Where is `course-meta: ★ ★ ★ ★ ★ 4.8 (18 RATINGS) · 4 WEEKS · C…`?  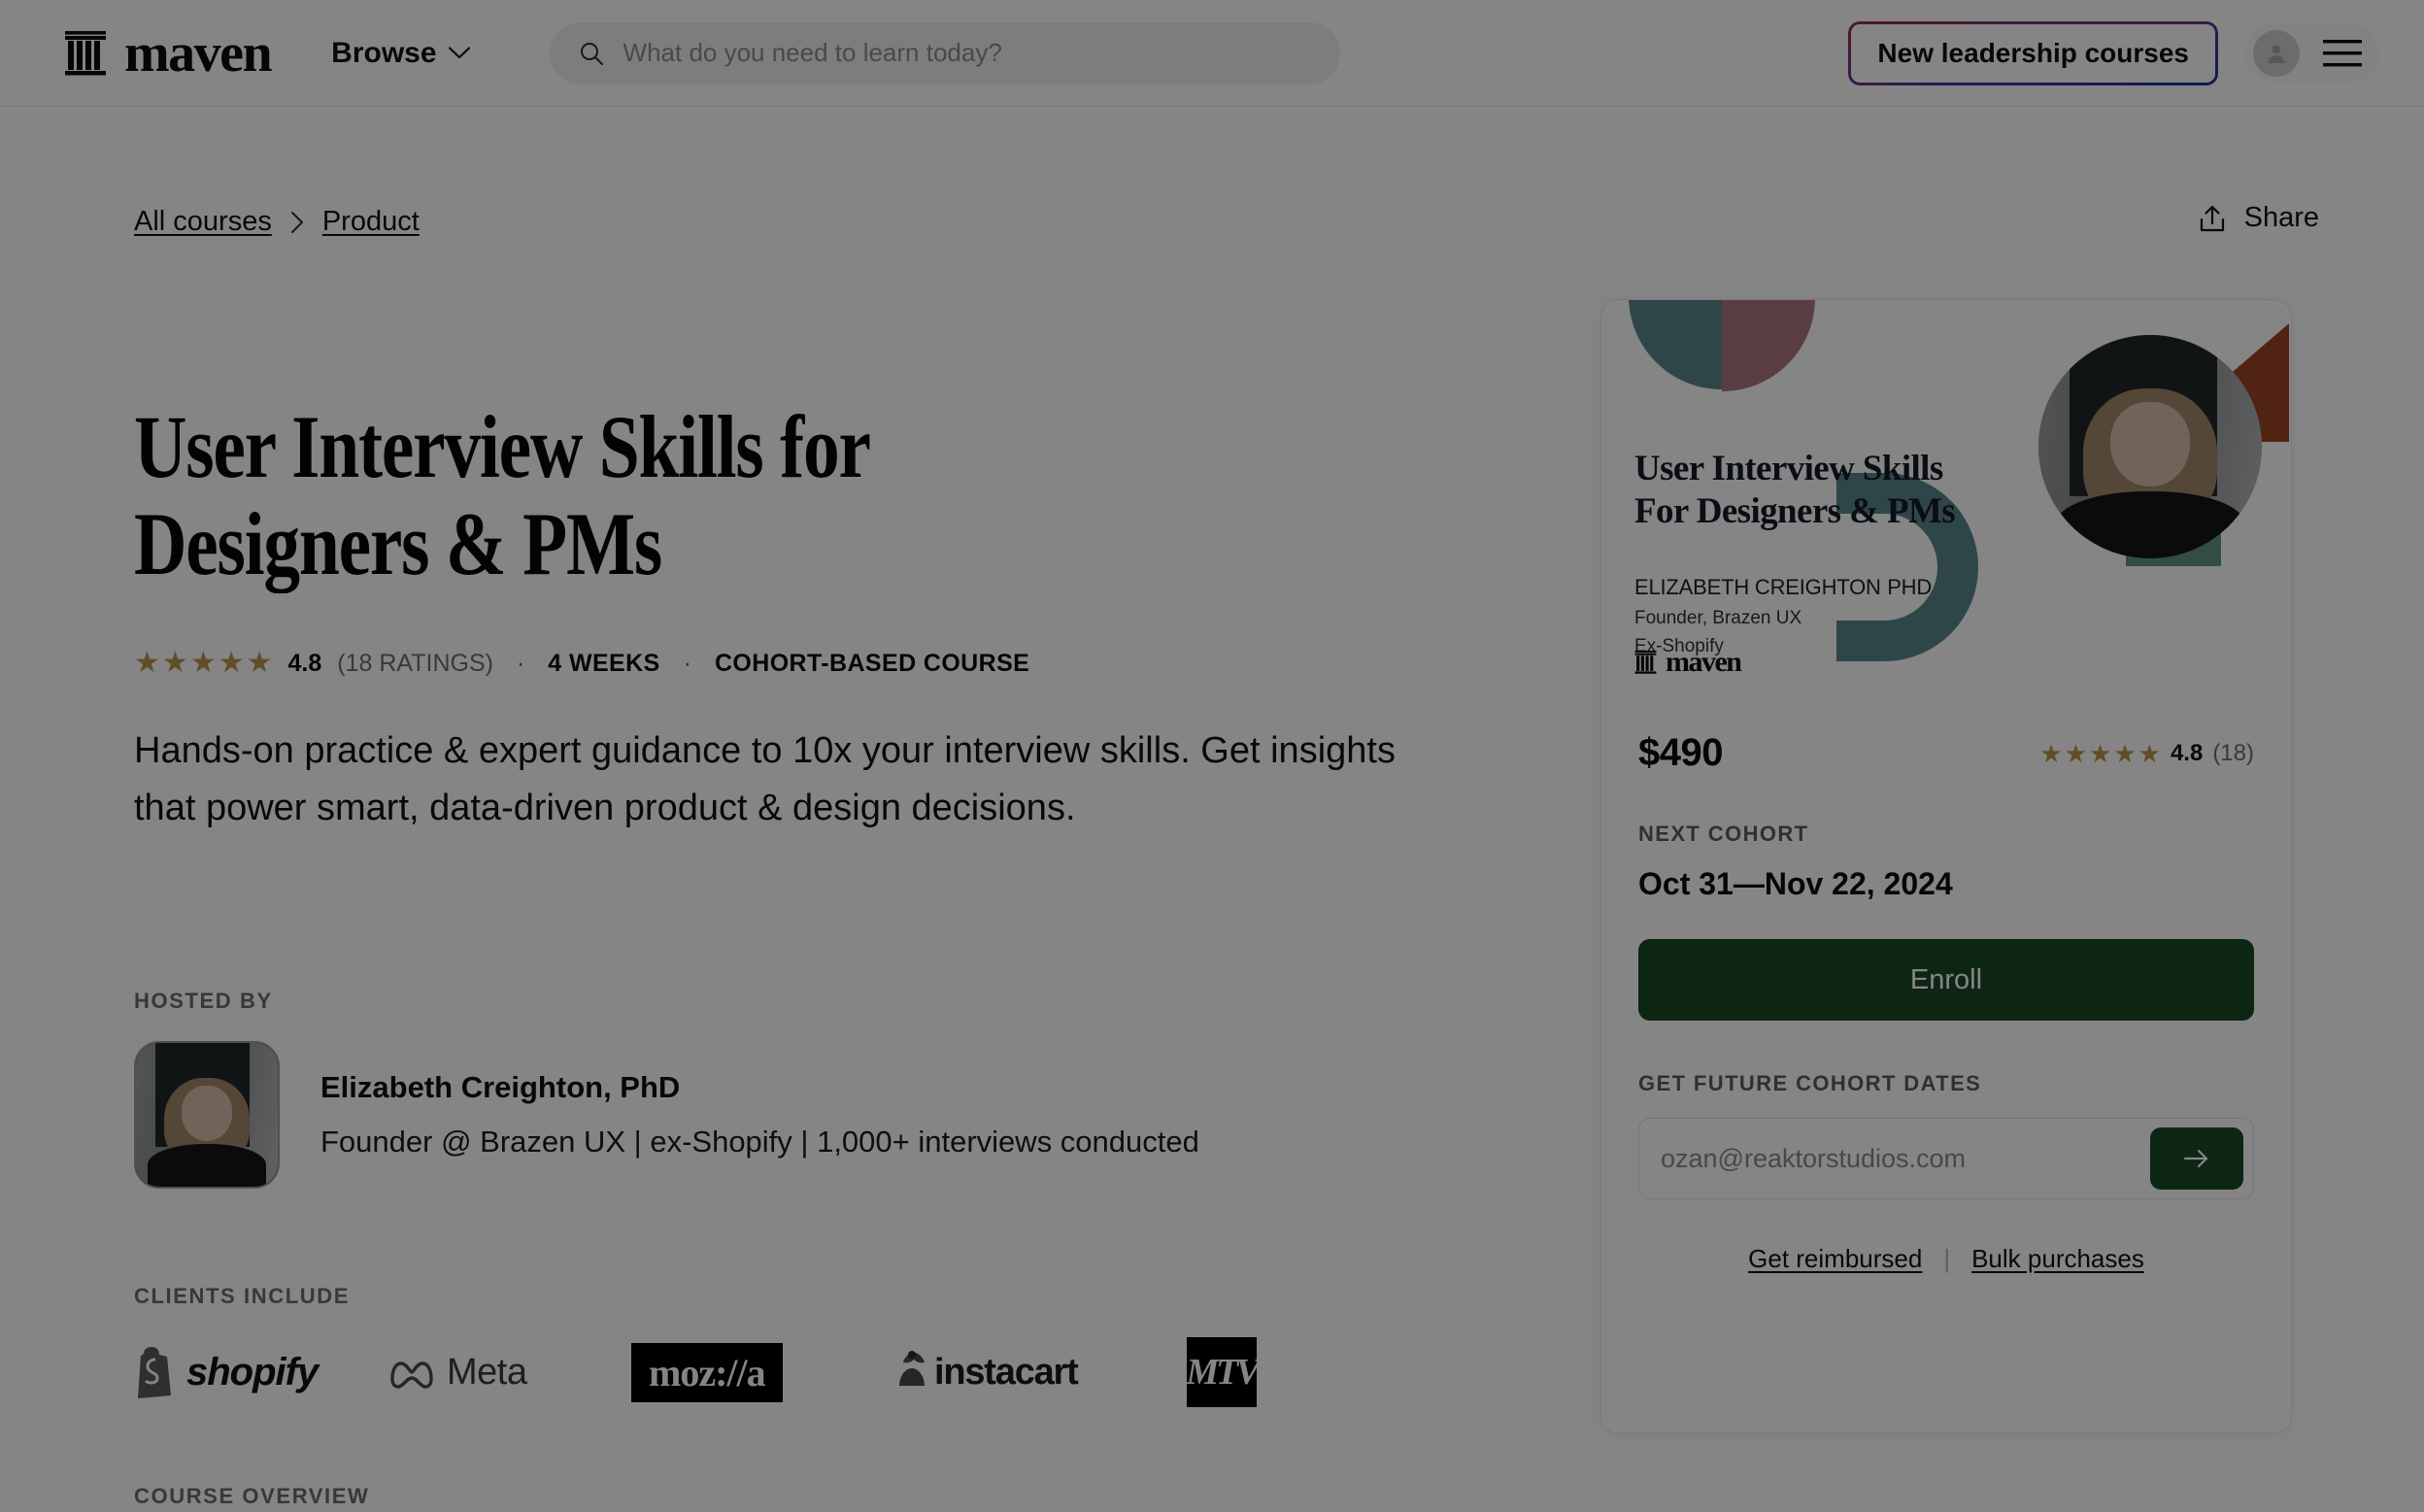 course-meta: ★ ★ ★ ★ ★ 4.8 (18 RATINGS) · 4 WEEKS · C… is located at coordinates (582, 663).